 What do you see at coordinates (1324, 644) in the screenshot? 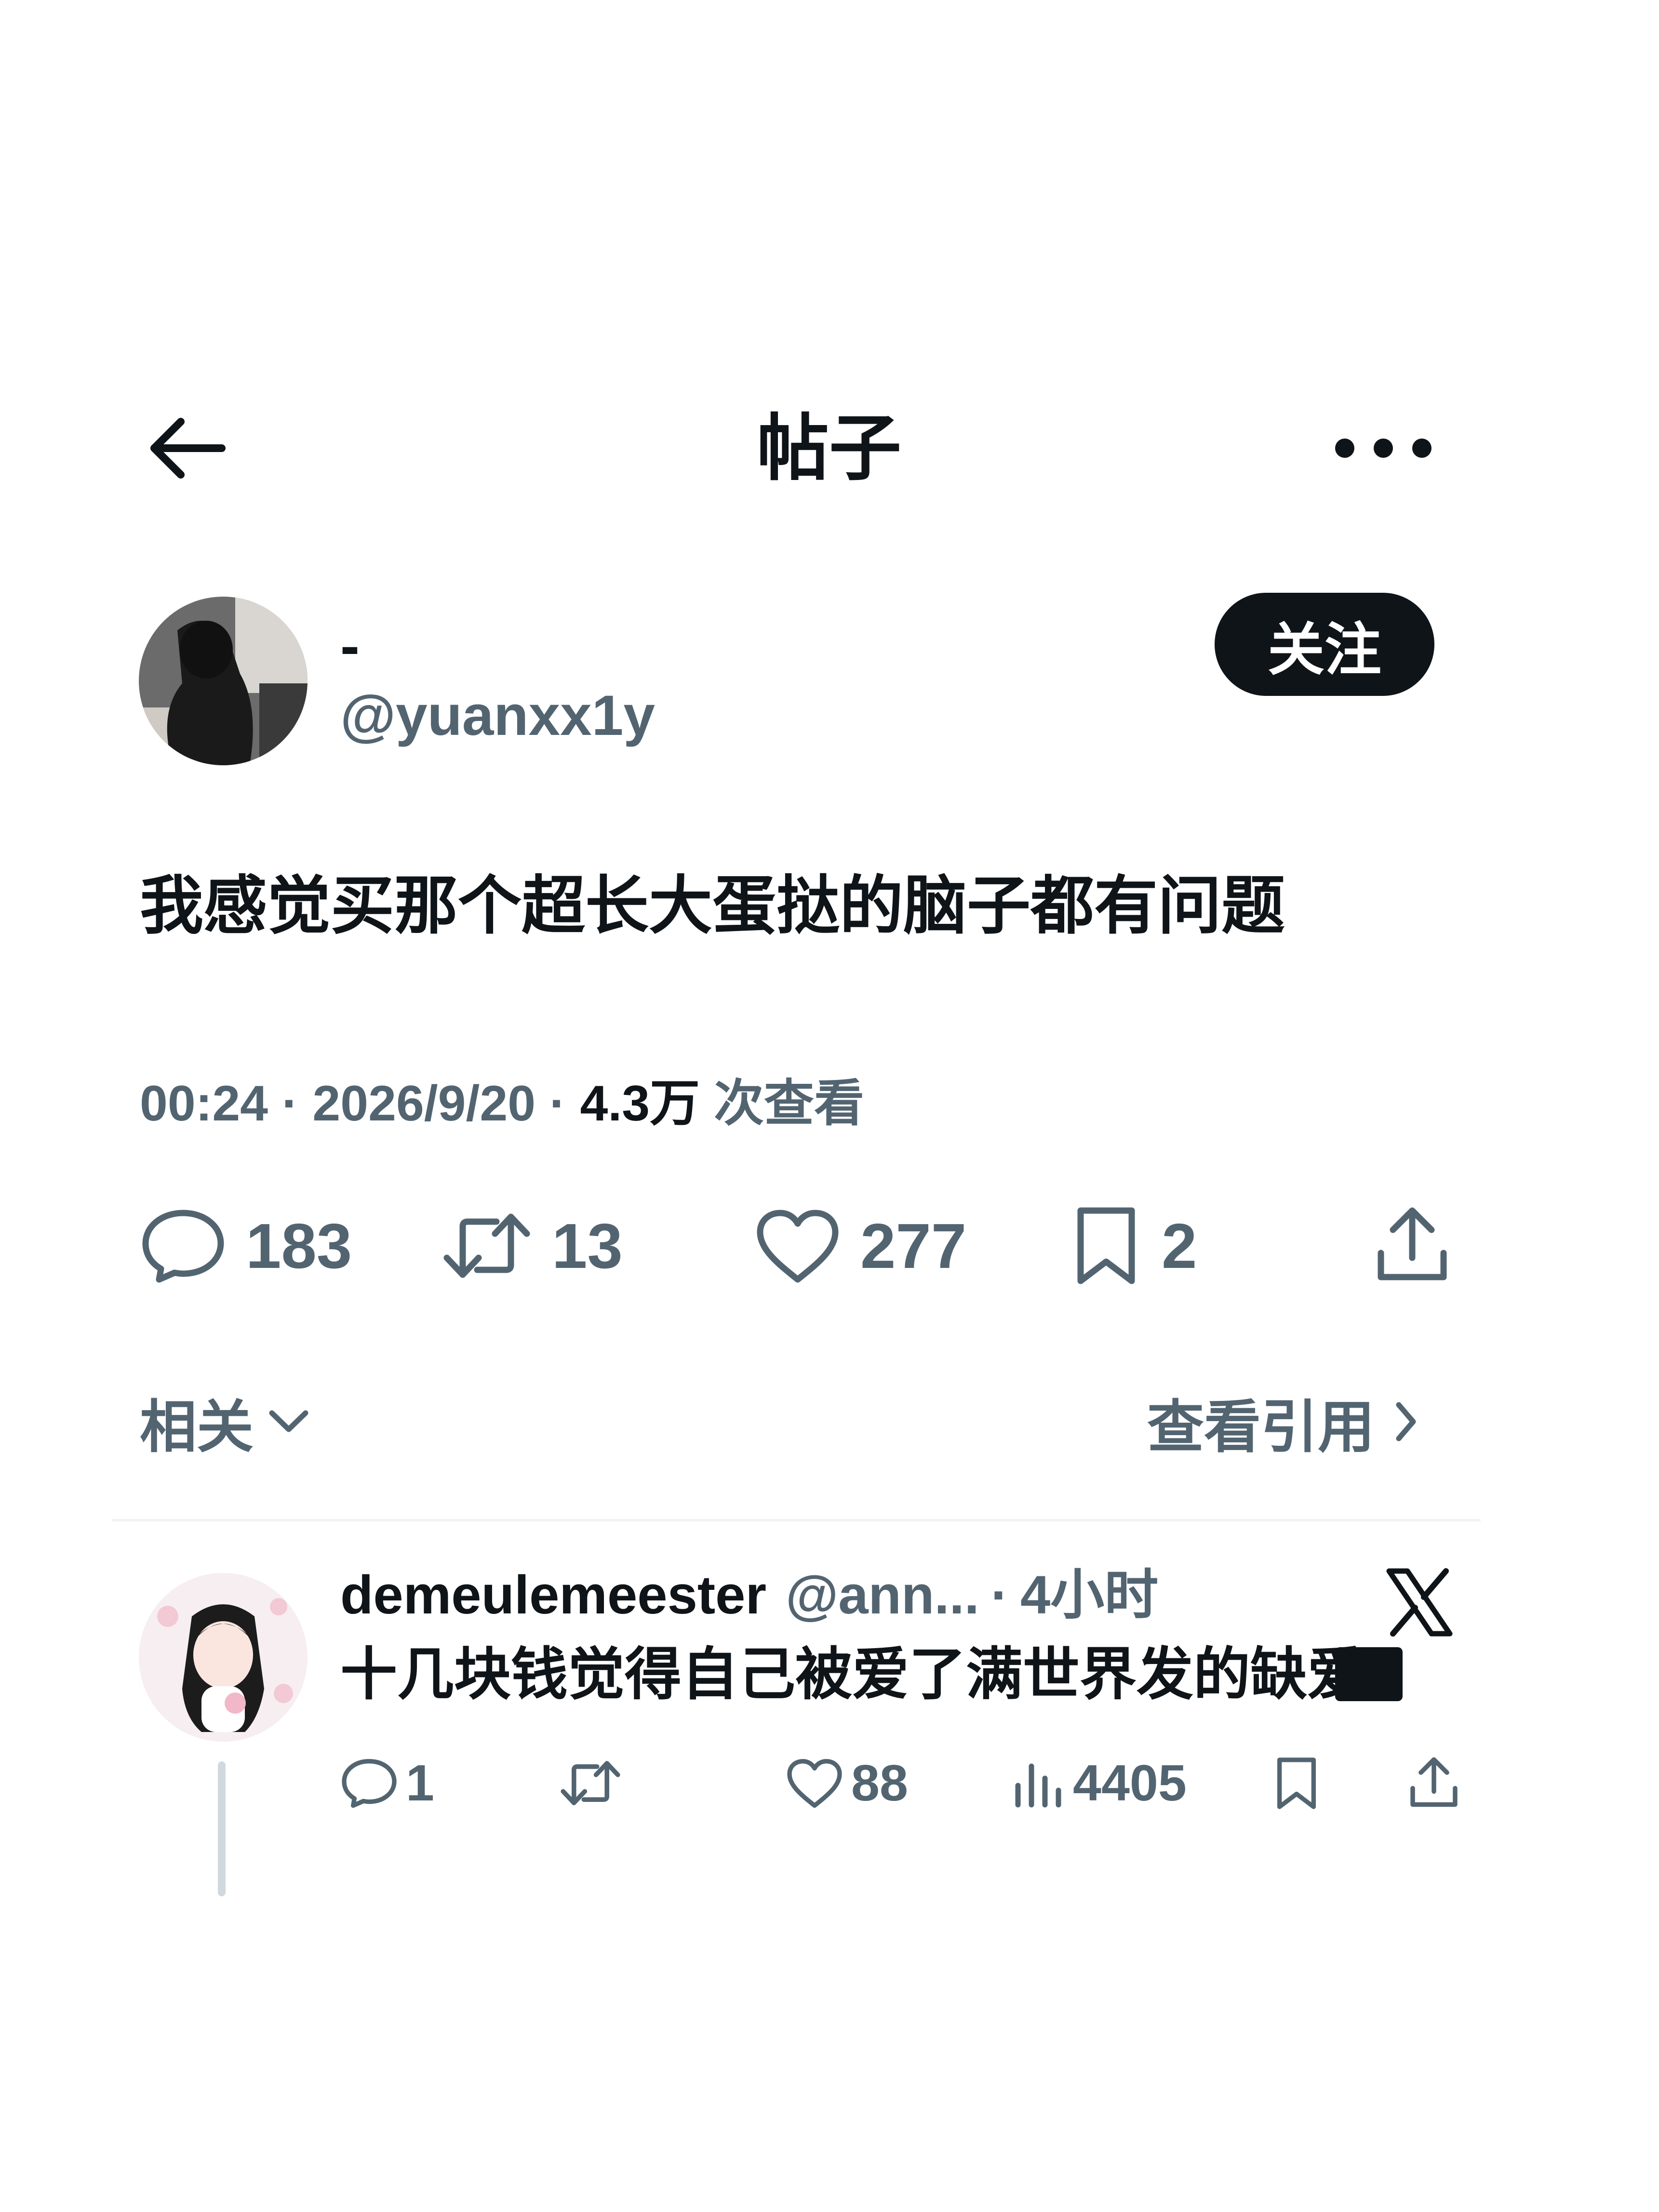
I see `follow-button: 关注` at bounding box center [1324, 644].